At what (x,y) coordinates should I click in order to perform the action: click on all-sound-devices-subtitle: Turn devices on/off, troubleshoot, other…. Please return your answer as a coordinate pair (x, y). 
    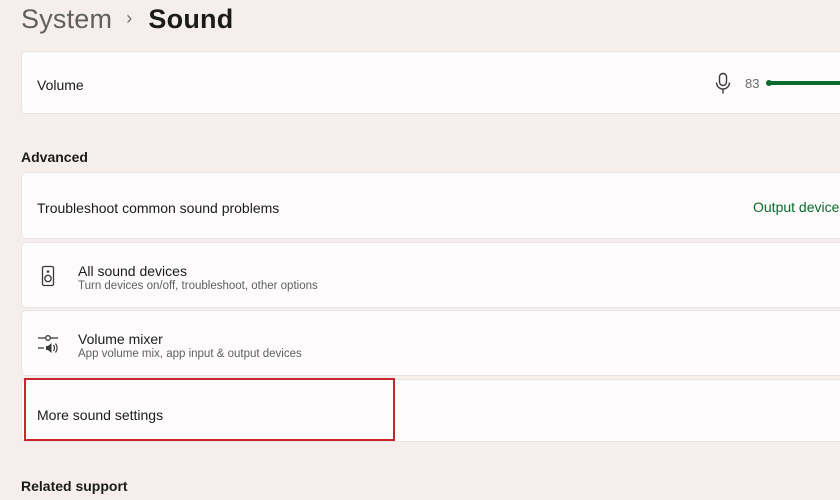
    Looking at the image, I should click on (198, 286).